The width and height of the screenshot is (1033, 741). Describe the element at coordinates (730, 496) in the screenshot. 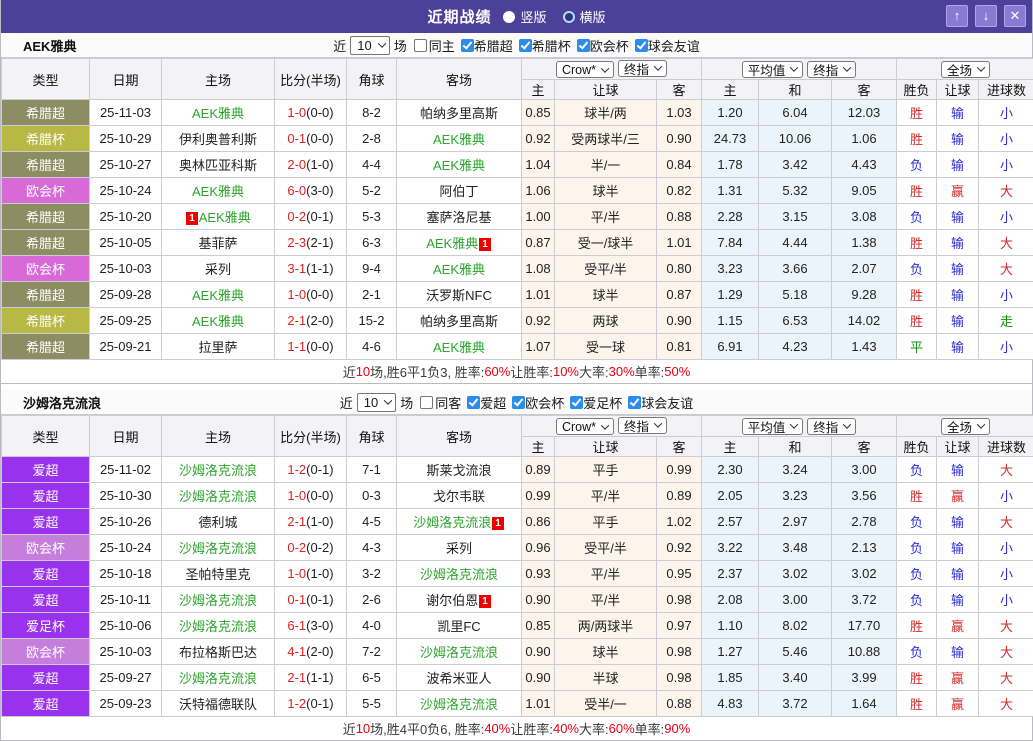

I see `avg-home-odds: 2.05` at that location.